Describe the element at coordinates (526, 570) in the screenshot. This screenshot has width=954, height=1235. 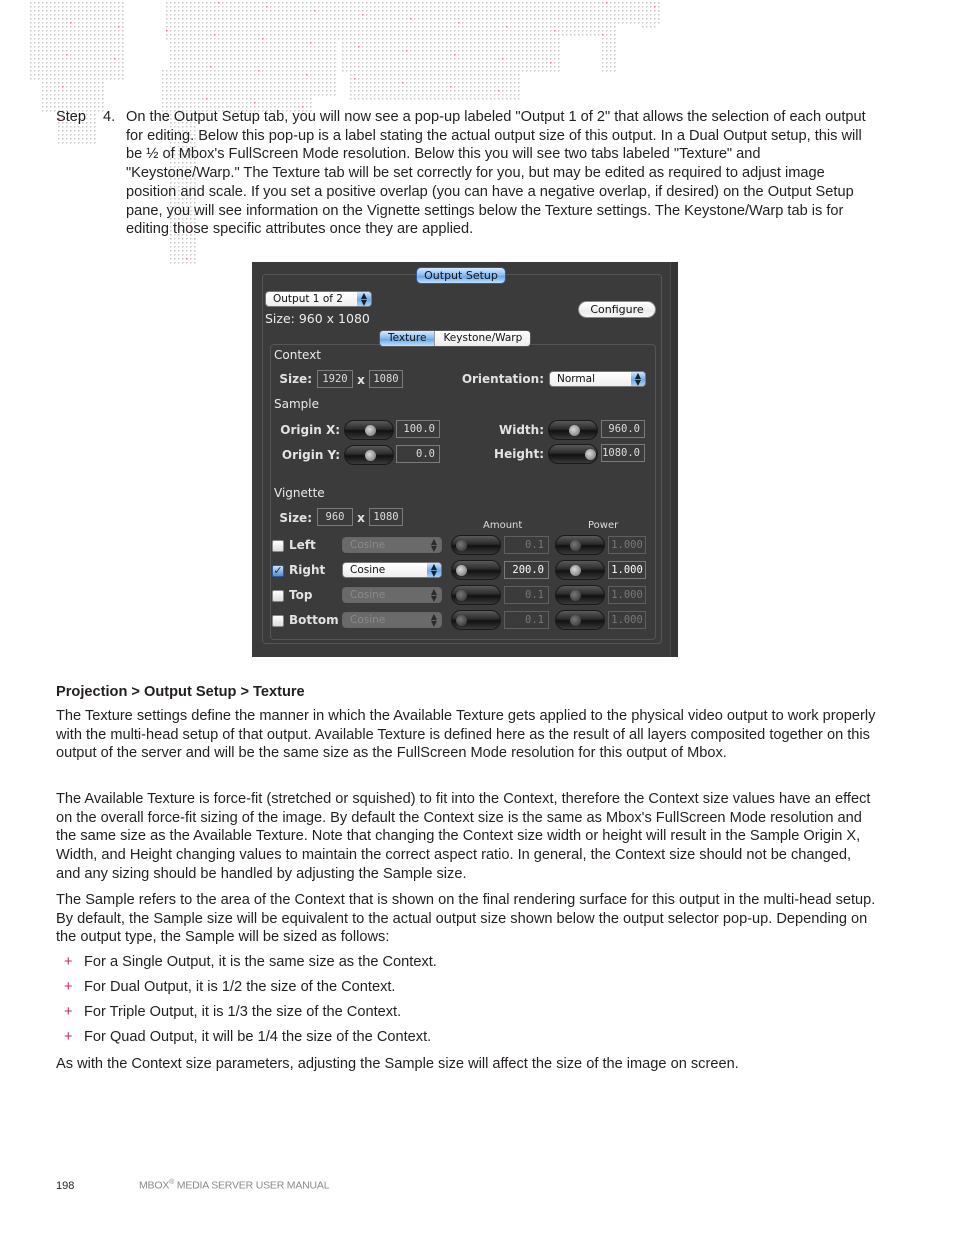
I see `vignette-amount-field: 200.0` at that location.